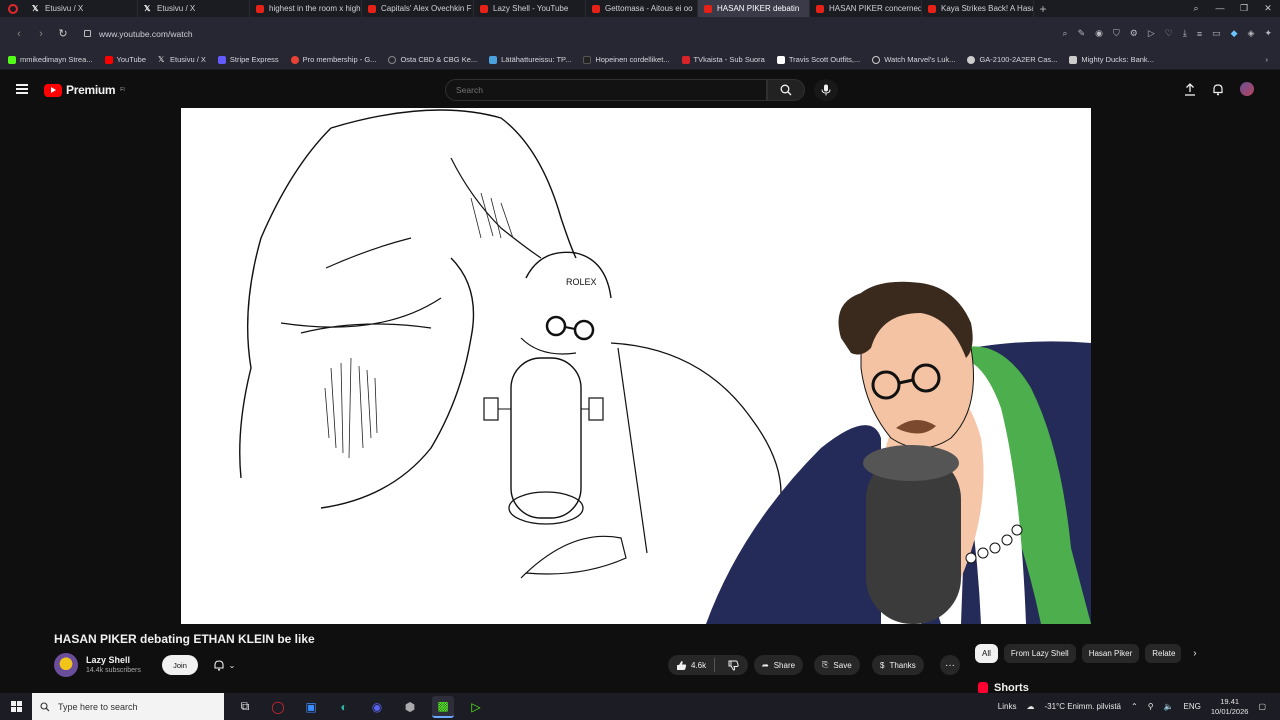 The image size is (1280, 720). I want to click on lock-icon, so click(87, 33).